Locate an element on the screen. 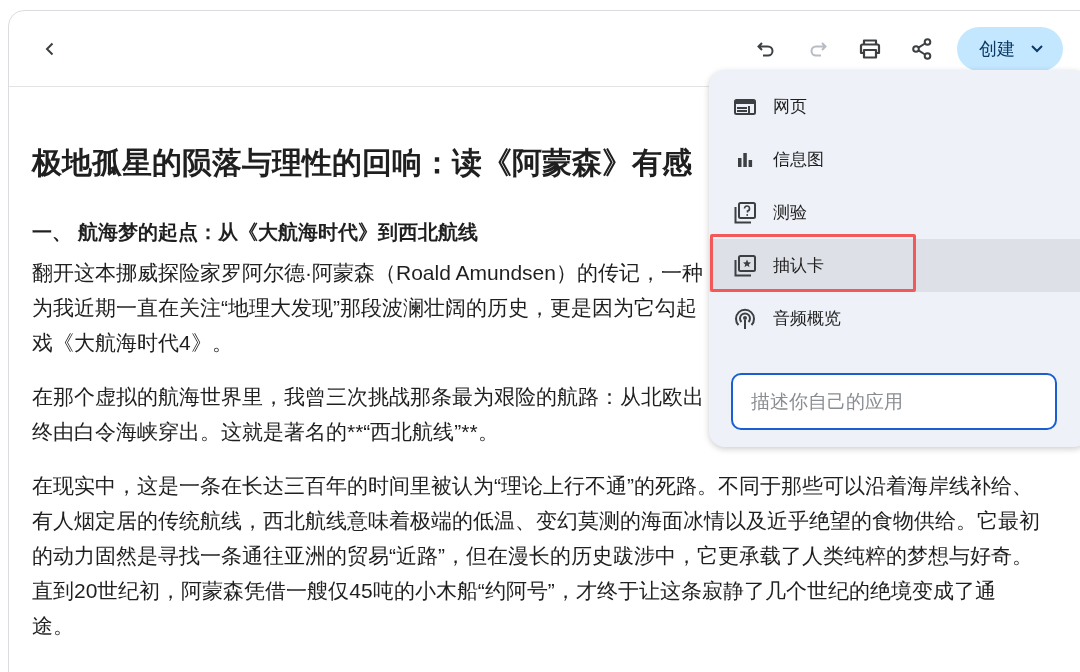  menu-item: 信息图 is located at coordinates (894, 159).